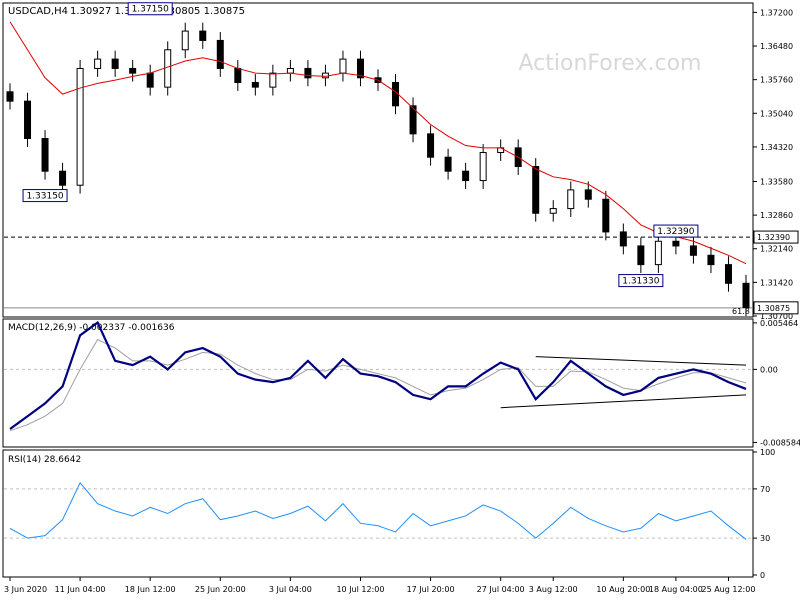 The image size is (800, 600). I want to click on rsi-tick-label: 100, so click(767, 452).